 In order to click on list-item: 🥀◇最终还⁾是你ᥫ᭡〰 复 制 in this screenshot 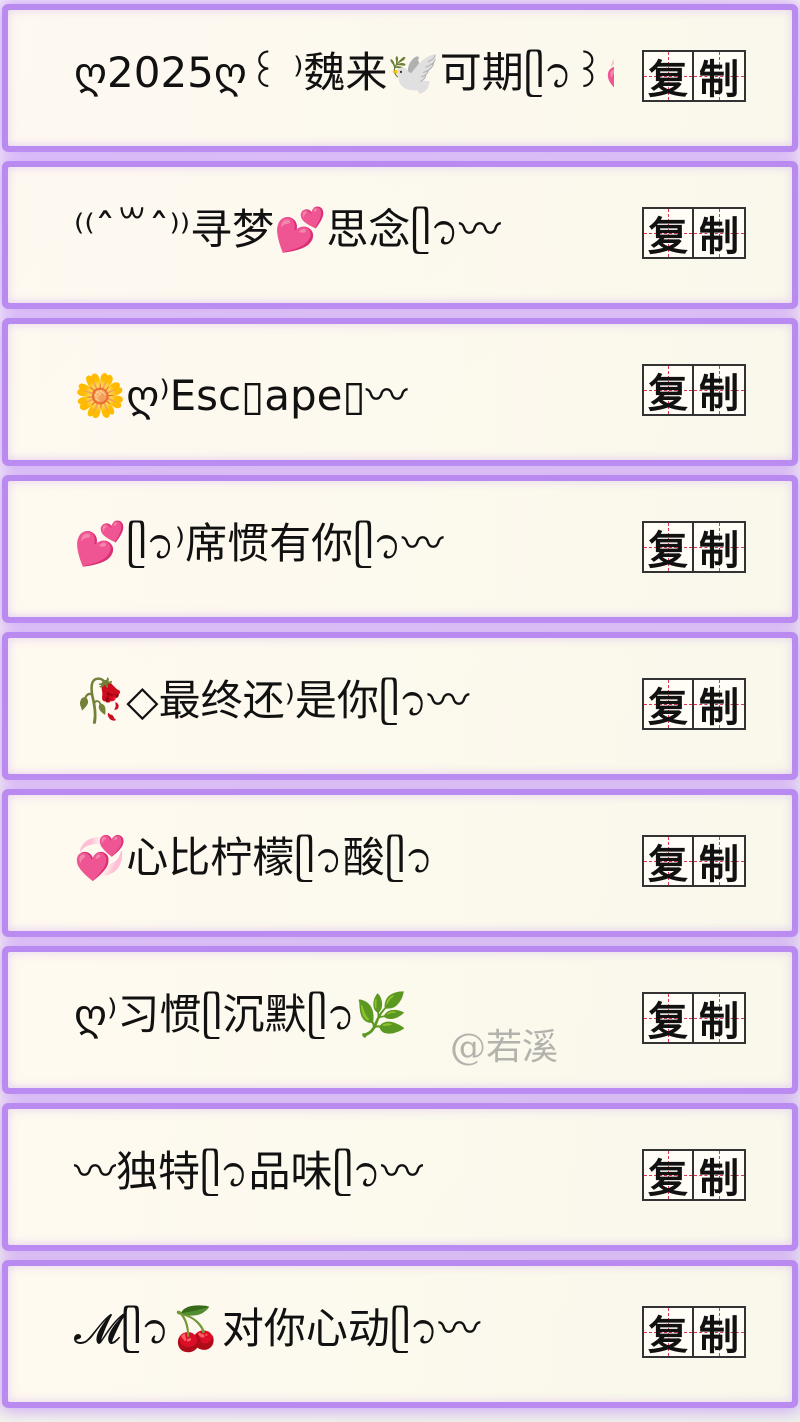, I will do `click(400, 706)`.